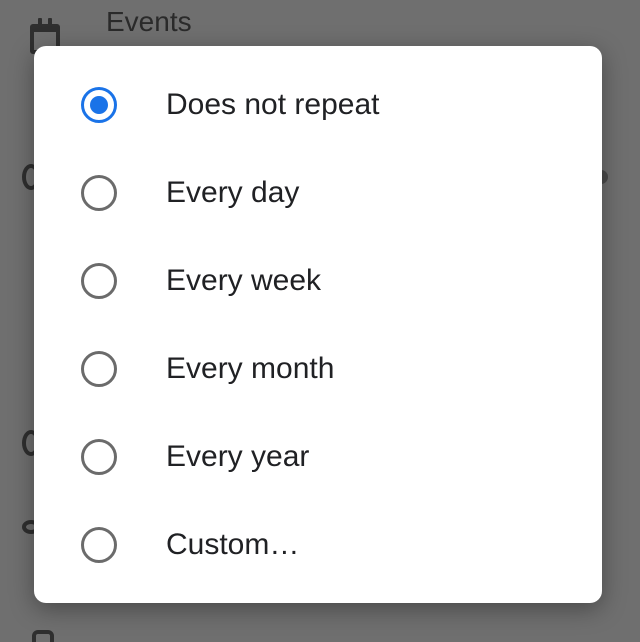 This screenshot has height=642, width=640. What do you see at coordinates (250, 368) in the screenshot?
I see `option-label: Every month` at bounding box center [250, 368].